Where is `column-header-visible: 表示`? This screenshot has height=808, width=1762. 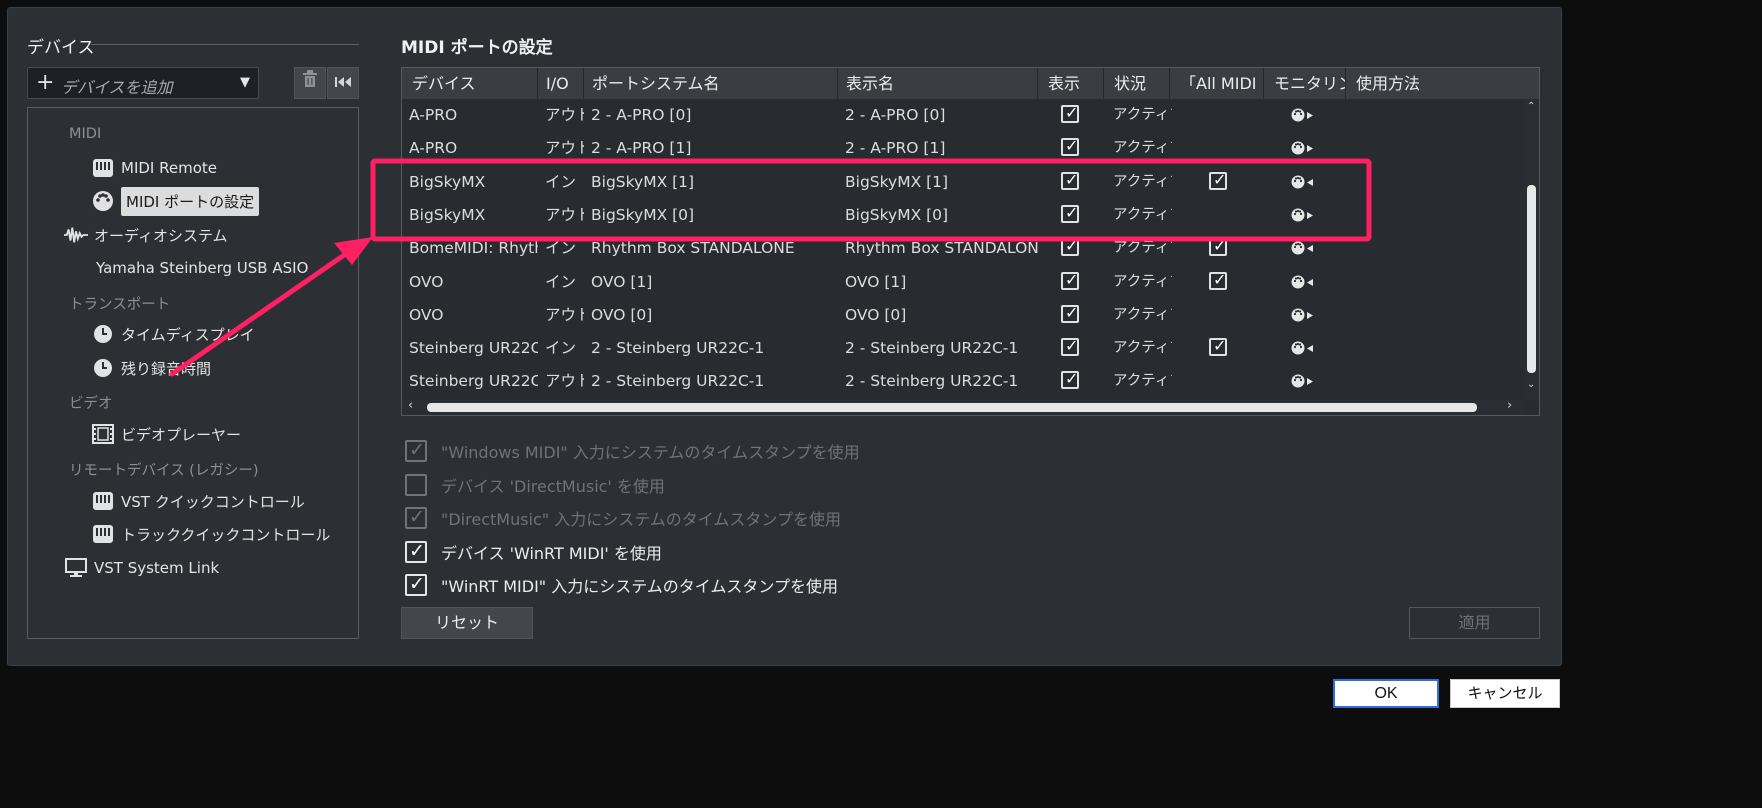 column-header-visible: 表示 is located at coordinates (1072, 83).